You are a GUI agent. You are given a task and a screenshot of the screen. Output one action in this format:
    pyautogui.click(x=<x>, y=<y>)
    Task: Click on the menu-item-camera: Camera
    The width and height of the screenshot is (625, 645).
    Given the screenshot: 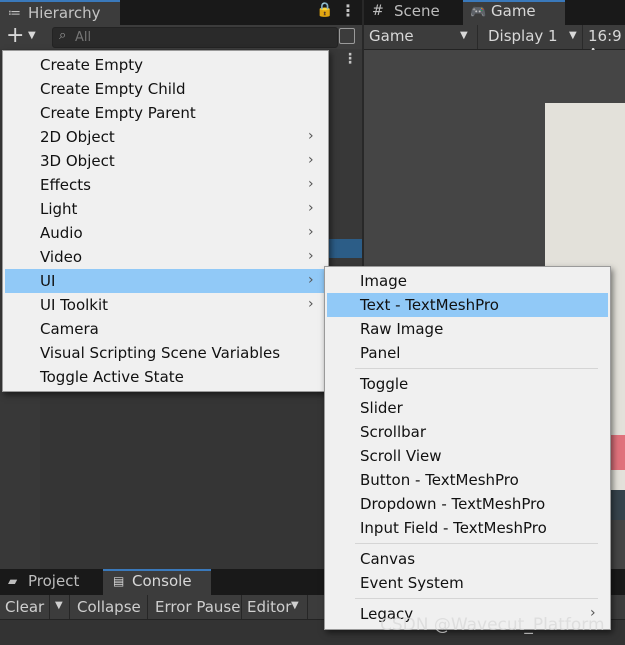 What is the action you would take?
    pyautogui.click(x=164, y=329)
    